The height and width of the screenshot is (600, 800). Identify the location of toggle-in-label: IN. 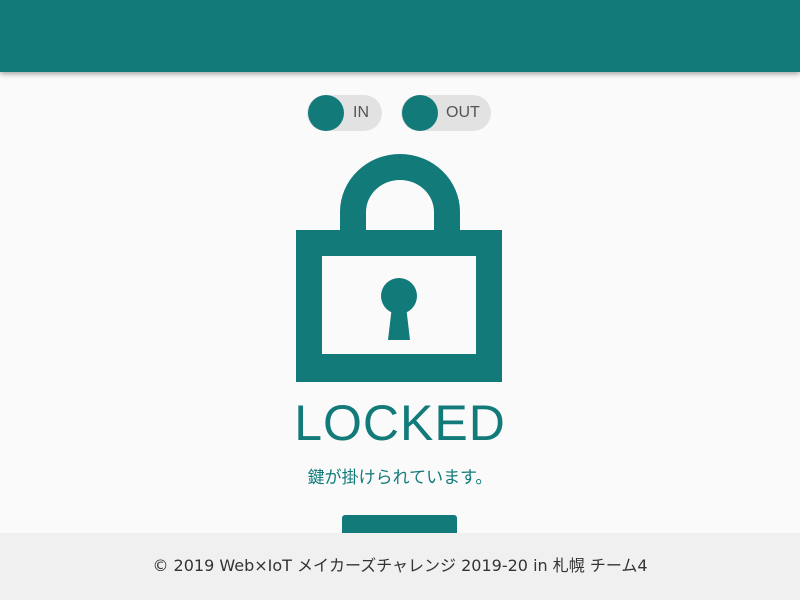
(361, 112).